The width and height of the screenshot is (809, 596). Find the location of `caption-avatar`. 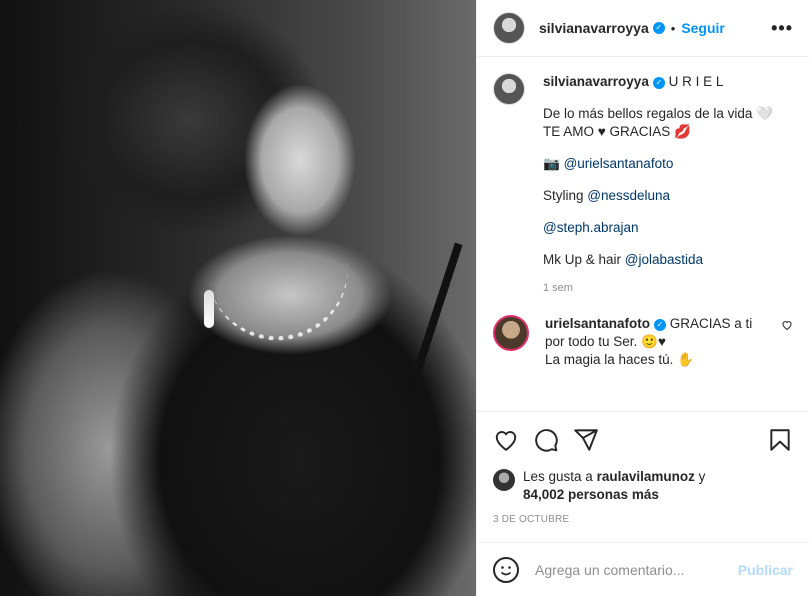

caption-avatar is located at coordinates (509, 89).